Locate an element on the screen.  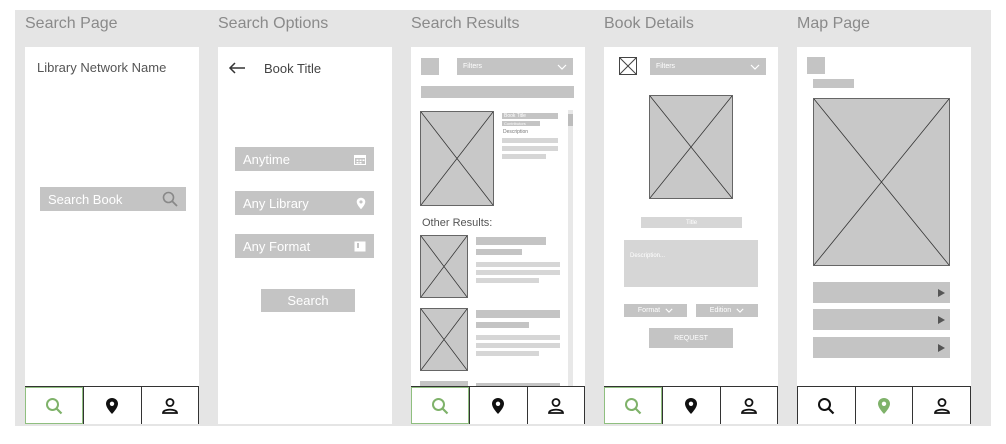
search-page-screen: Library Network Name Search Book is located at coordinates (112, 235).